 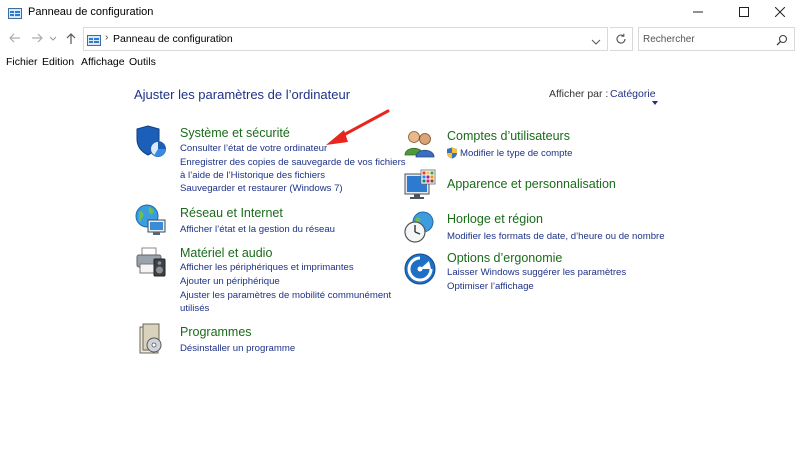 I want to click on clock-globe-icon, so click(x=420, y=227).